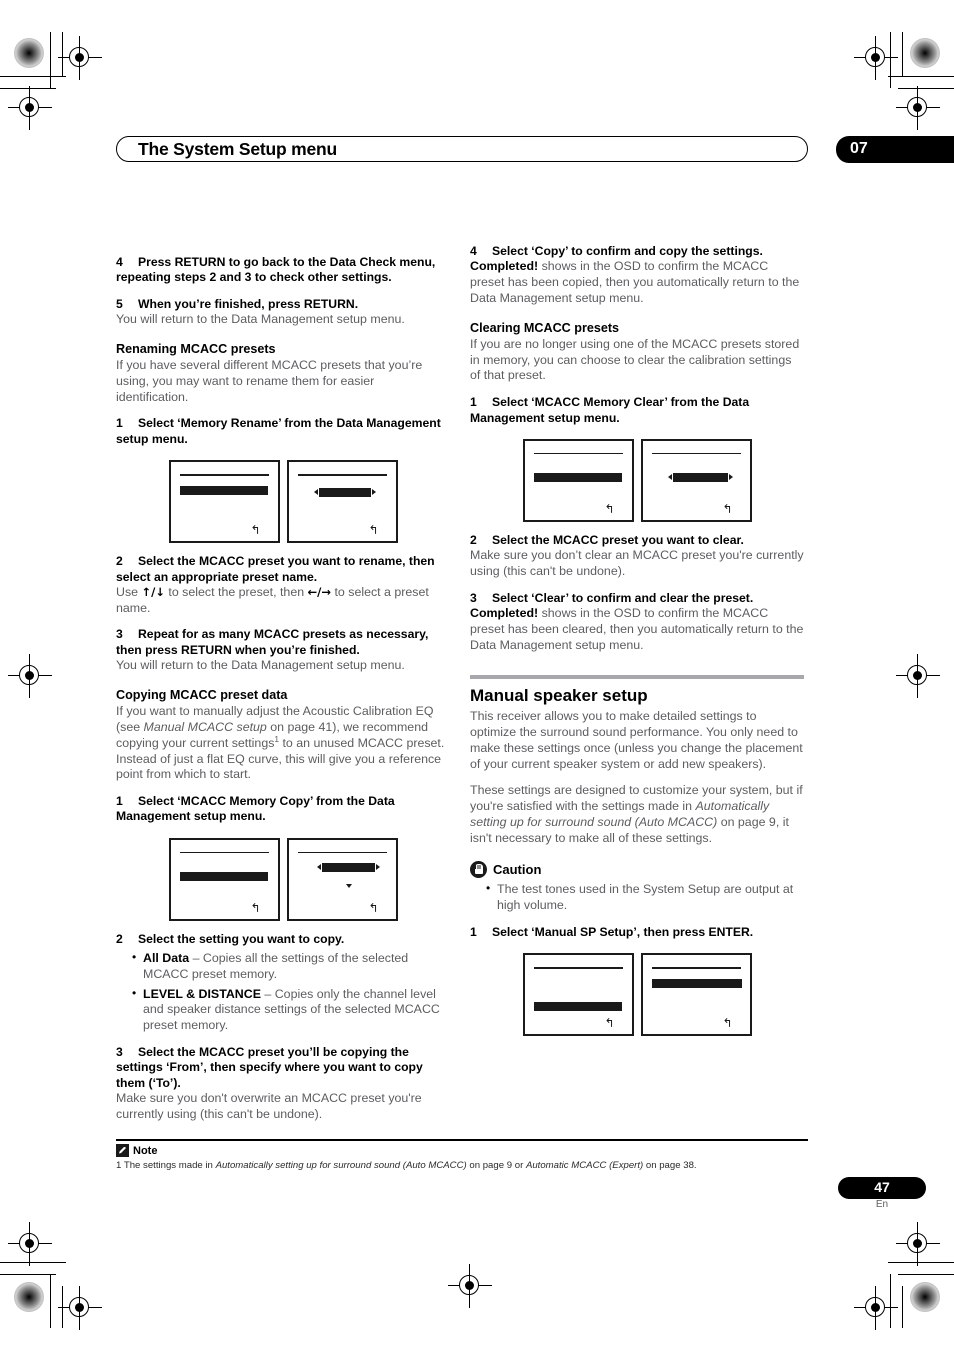 This screenshot has width=954, height=1351. Describe the element at coordinates (283, 304) in the screenshot. I see `step-5-finish: 5 When you’re finished, press RETURN.` at that location.